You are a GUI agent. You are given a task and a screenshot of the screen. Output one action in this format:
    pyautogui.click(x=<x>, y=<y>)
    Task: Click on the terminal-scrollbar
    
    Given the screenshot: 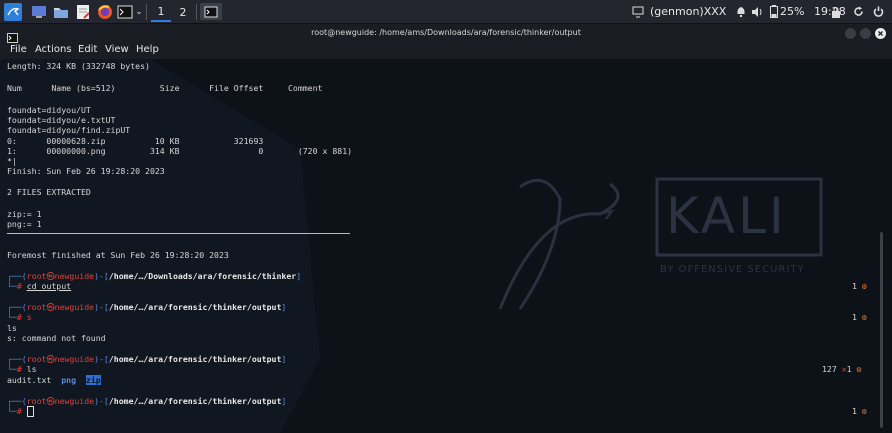 What is the action you would take?
    pyautogui.click(x=881, y=330)
    